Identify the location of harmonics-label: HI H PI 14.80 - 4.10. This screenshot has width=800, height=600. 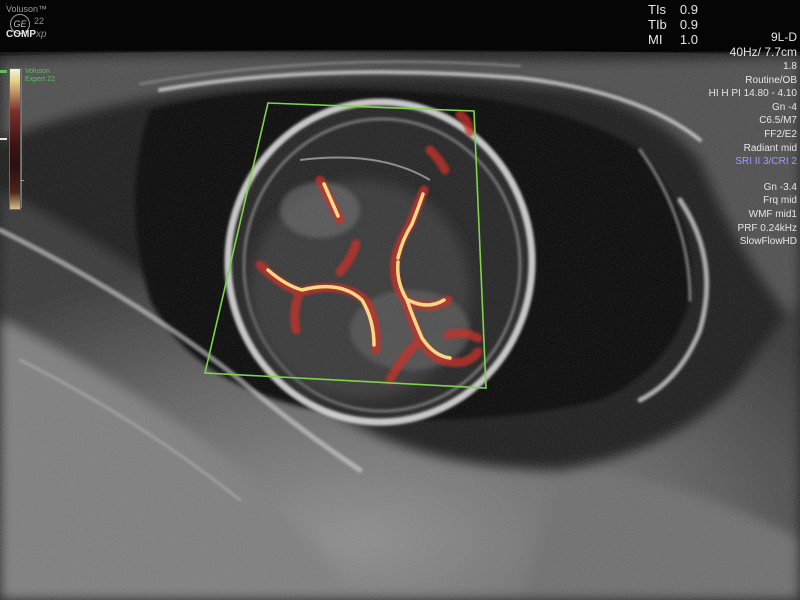
(752, 94).